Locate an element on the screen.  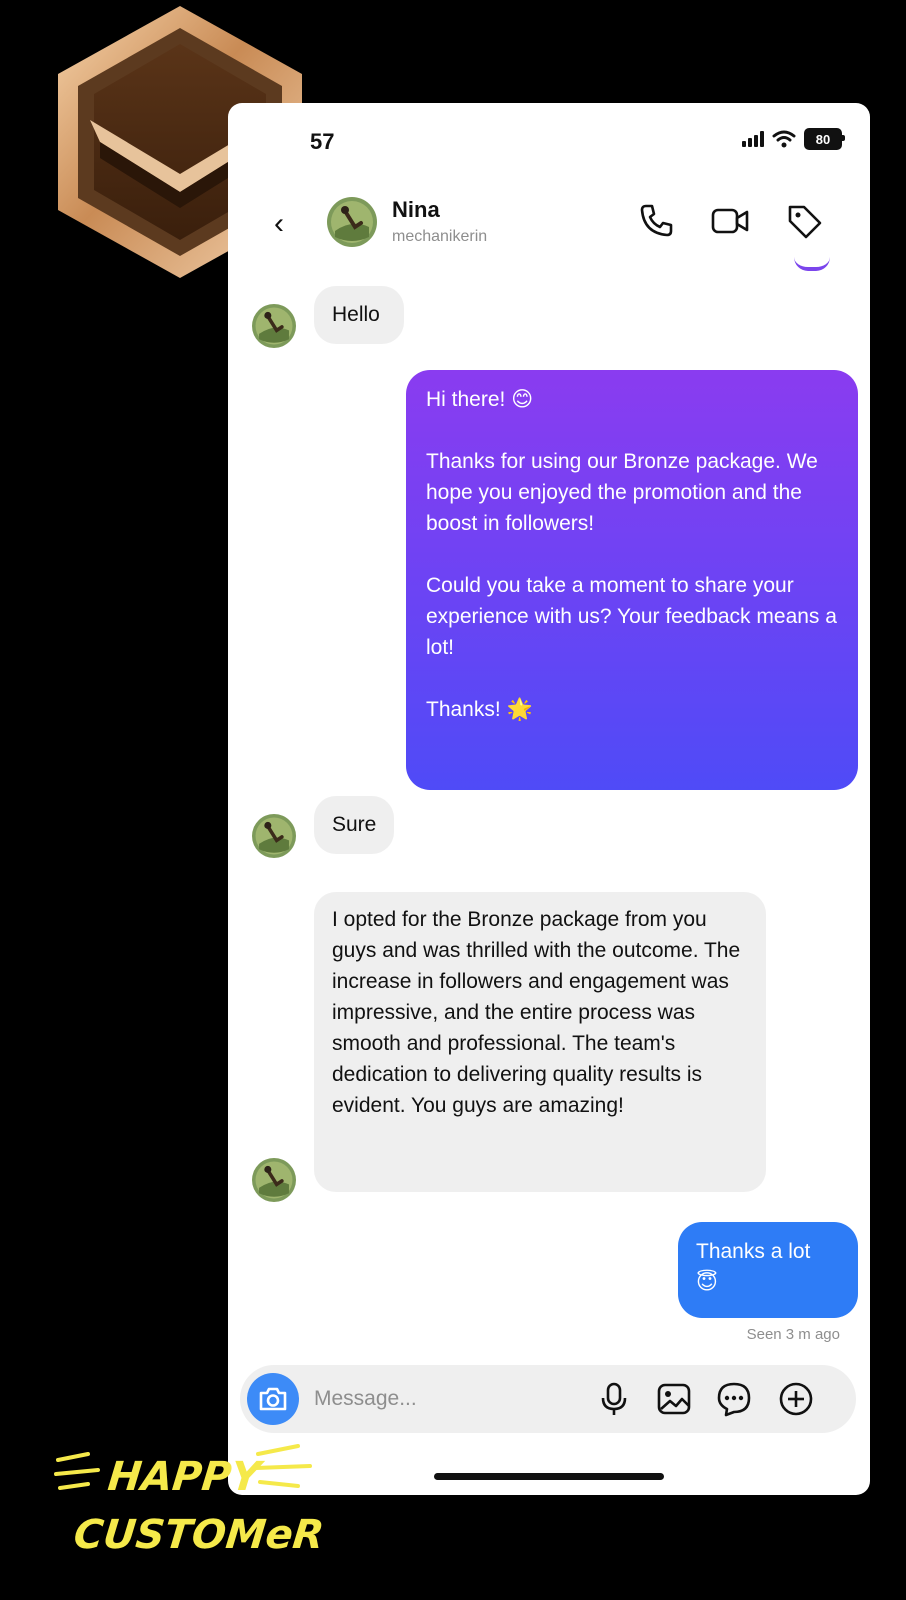
camera-icon is located at coordinates (273, 1399).